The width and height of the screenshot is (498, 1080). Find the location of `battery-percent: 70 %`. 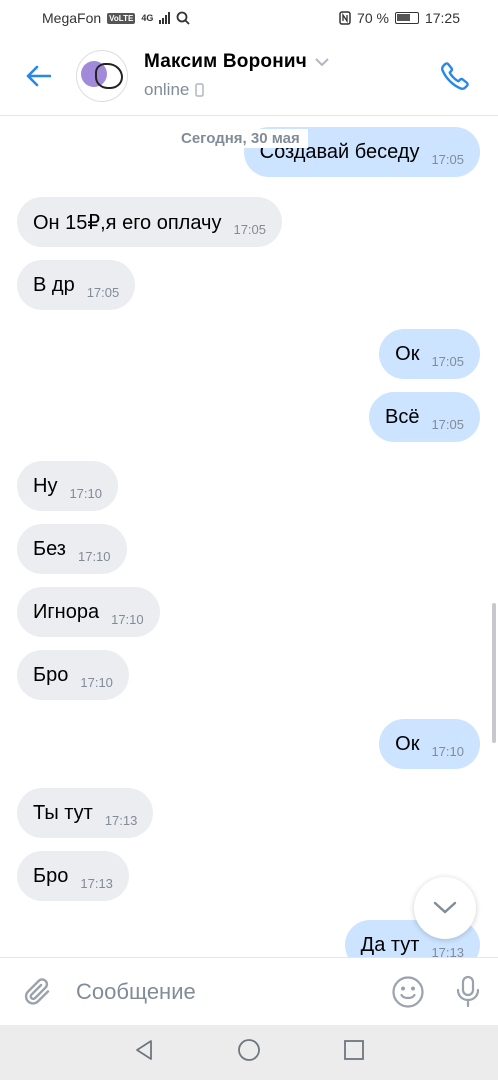

battery-percent: 70 % is located at coordinates (373, 18).